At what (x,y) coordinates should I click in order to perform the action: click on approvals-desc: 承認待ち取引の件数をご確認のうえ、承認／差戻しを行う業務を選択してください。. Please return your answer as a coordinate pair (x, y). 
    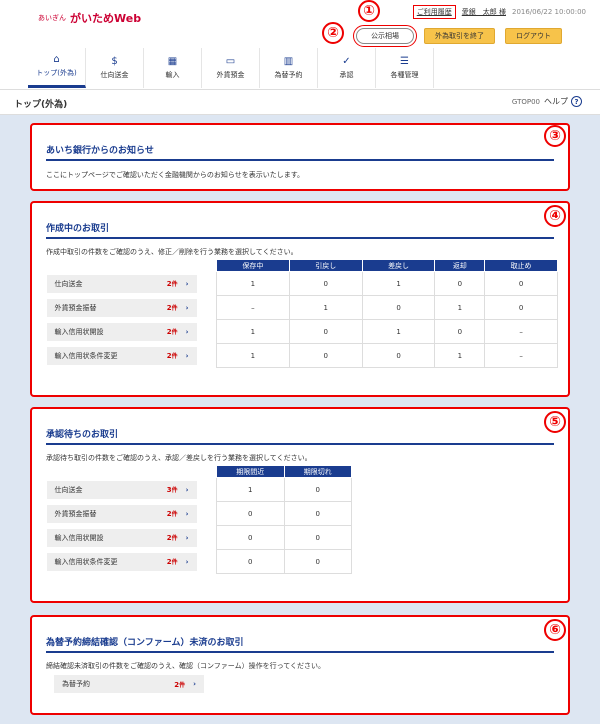
    Looking at the image, I should click on (179, 458).